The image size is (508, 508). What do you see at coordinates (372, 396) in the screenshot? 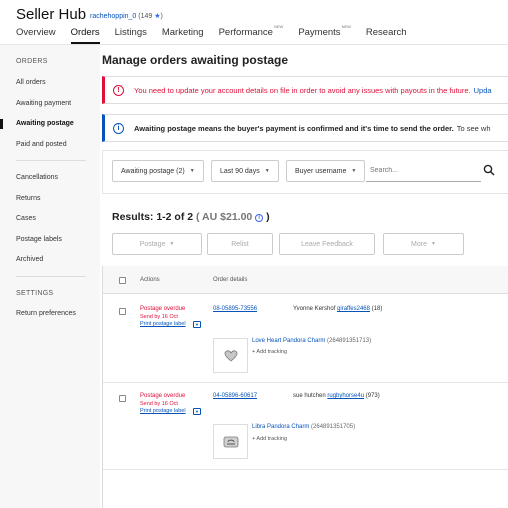
I see `buyer-feedback: (973)` at bounding box center [372, 396].